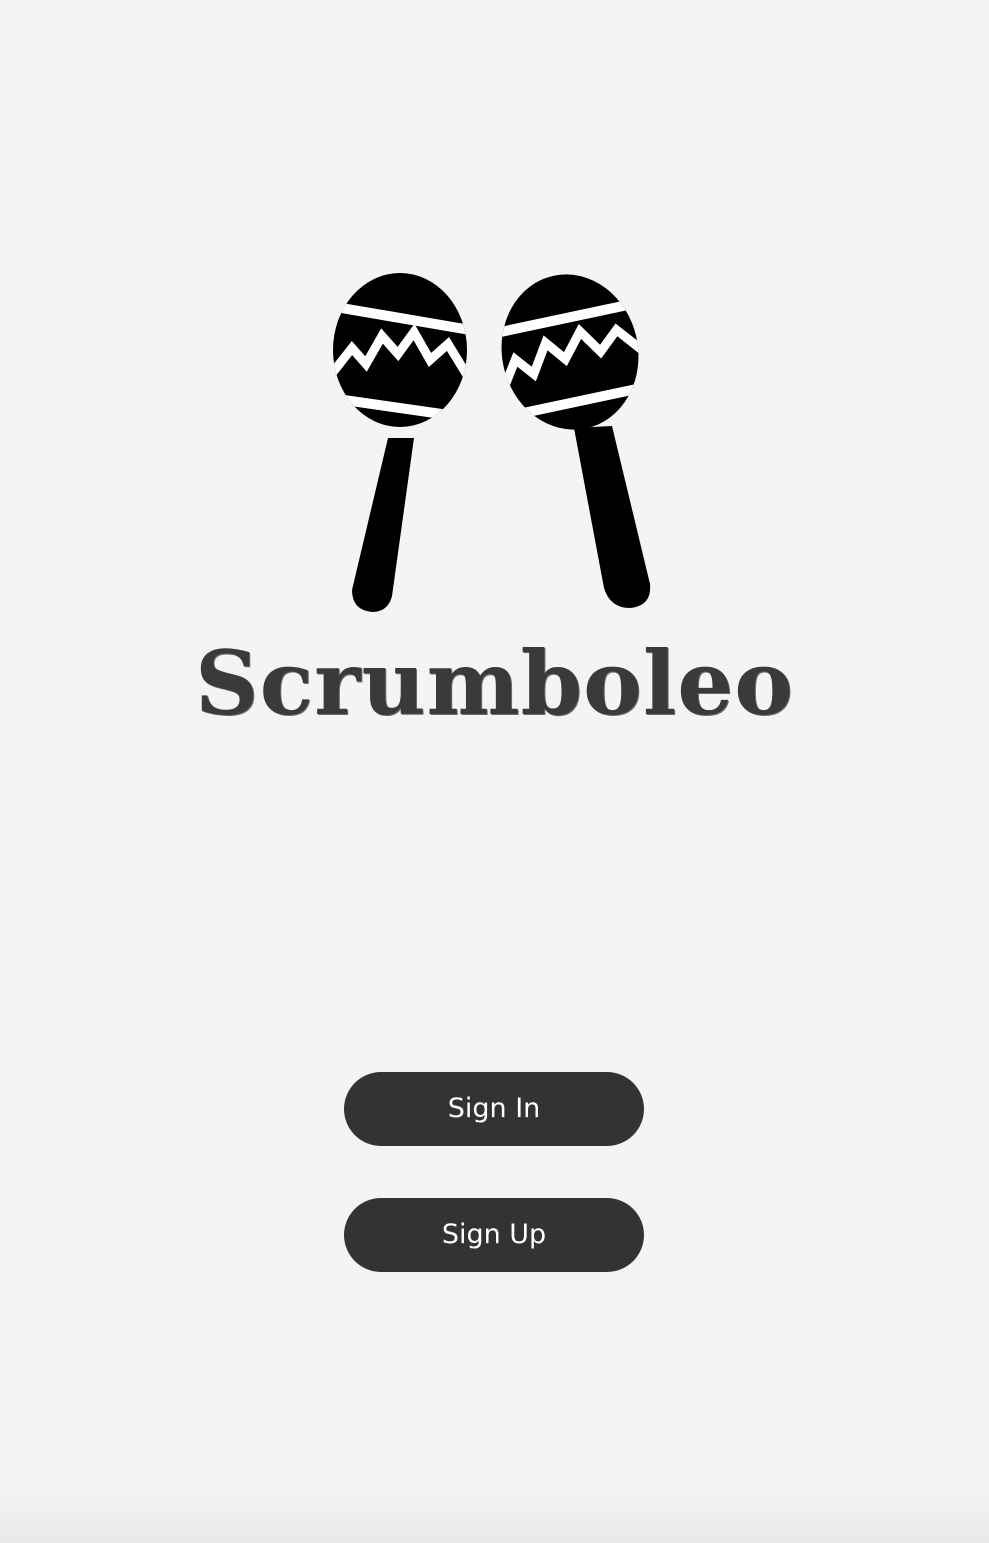 This screenshot has height=1543, width=989. Describe the element at coordinates (494, 1513) in the screenshot. I see `bottom-shadow` at that location.